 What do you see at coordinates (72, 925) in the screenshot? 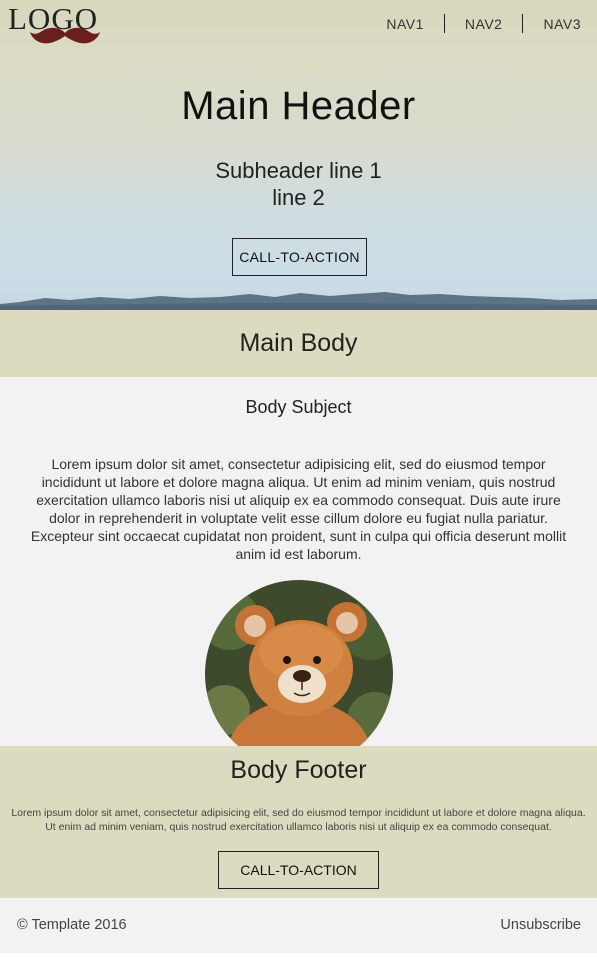
I see `copyright-text: © Template 2016` at bounding box center [72, 925].